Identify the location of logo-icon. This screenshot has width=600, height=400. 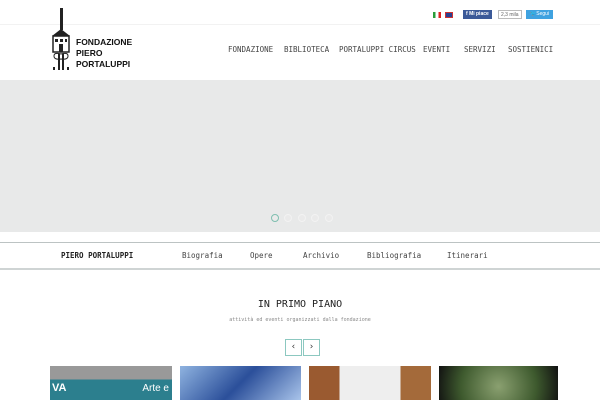
(61, 40).